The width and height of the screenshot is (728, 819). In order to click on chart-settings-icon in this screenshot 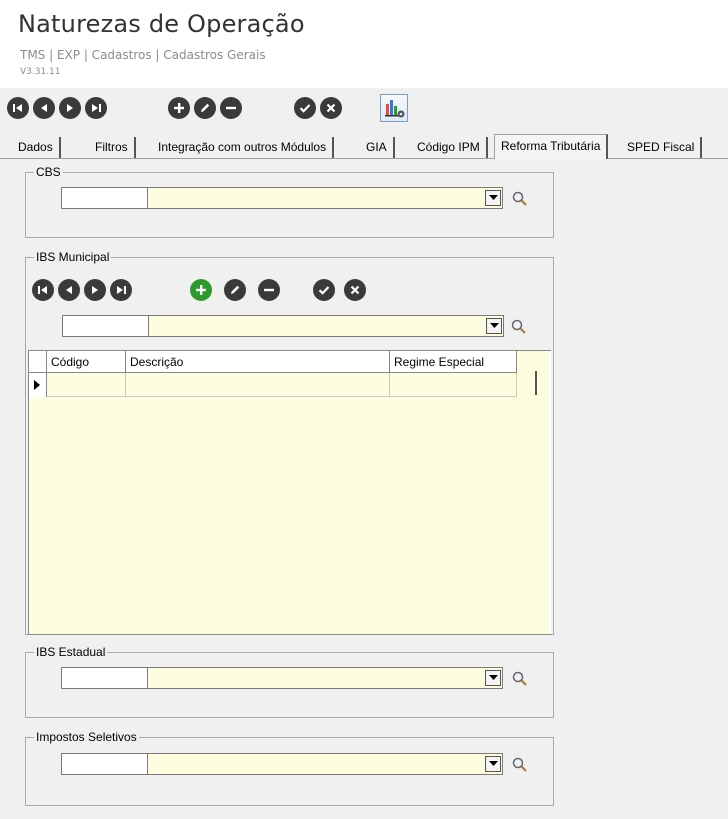, I will do `click(395, 109)`.